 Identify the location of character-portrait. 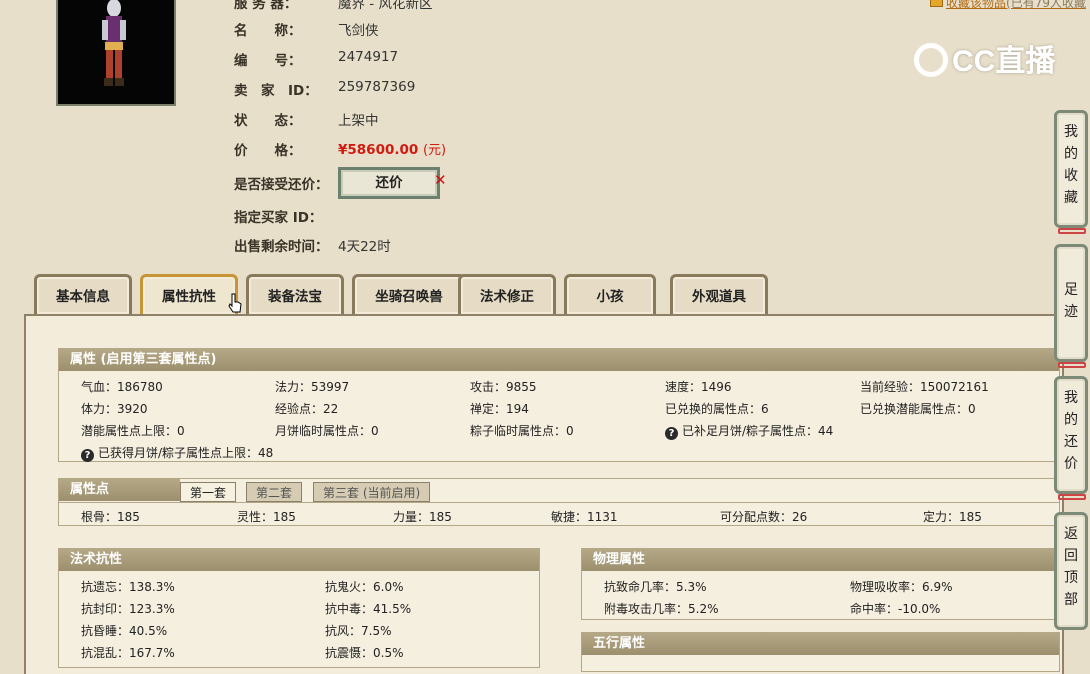
(116, 53).